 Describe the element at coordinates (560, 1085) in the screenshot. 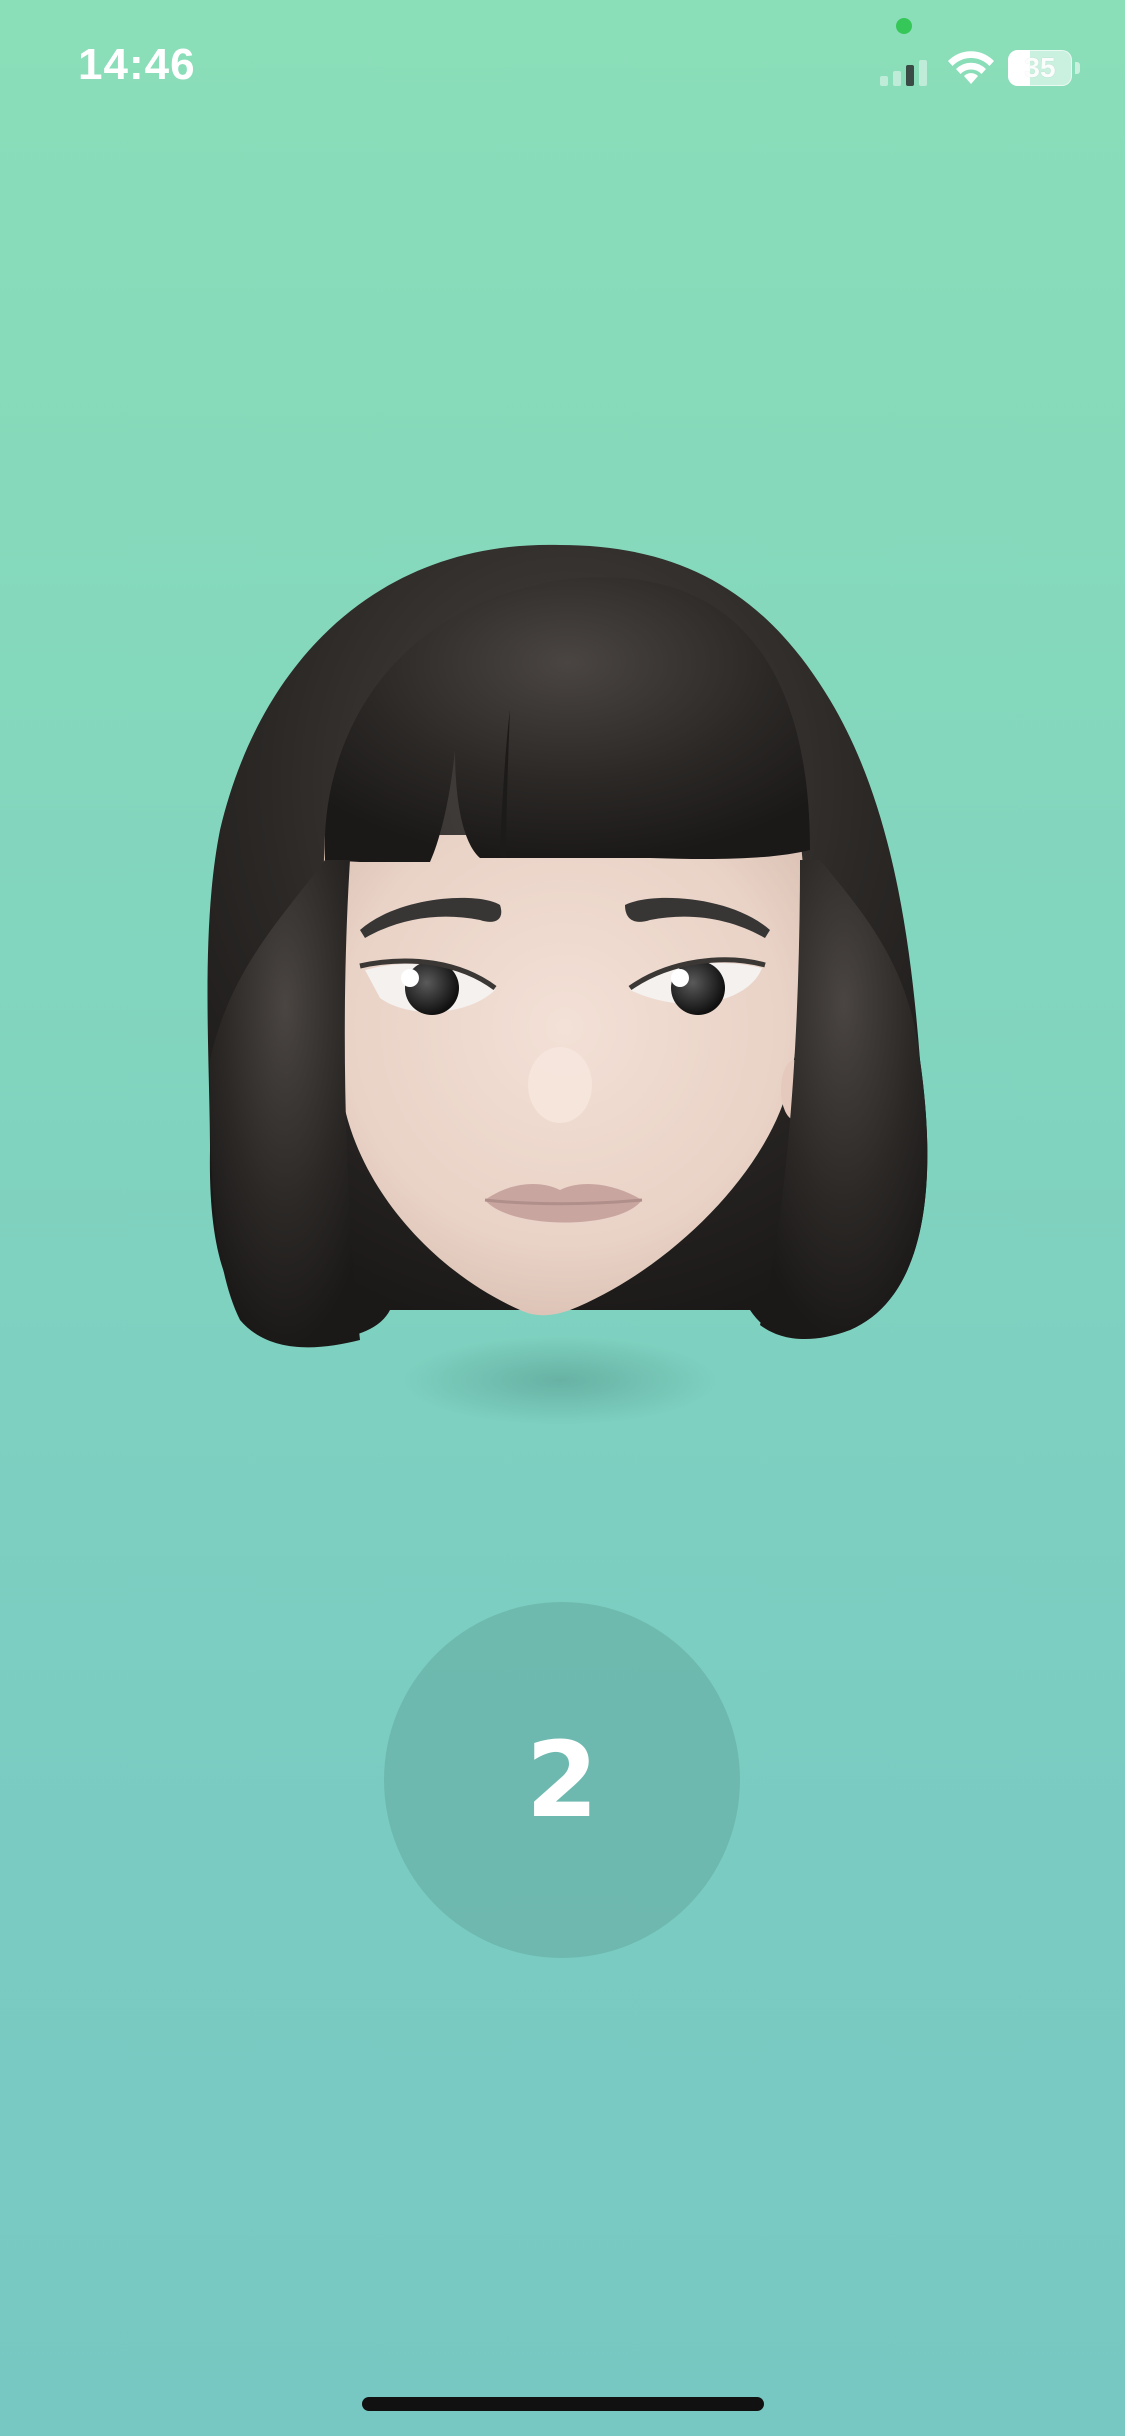

I see `avatar-nose` at that location.